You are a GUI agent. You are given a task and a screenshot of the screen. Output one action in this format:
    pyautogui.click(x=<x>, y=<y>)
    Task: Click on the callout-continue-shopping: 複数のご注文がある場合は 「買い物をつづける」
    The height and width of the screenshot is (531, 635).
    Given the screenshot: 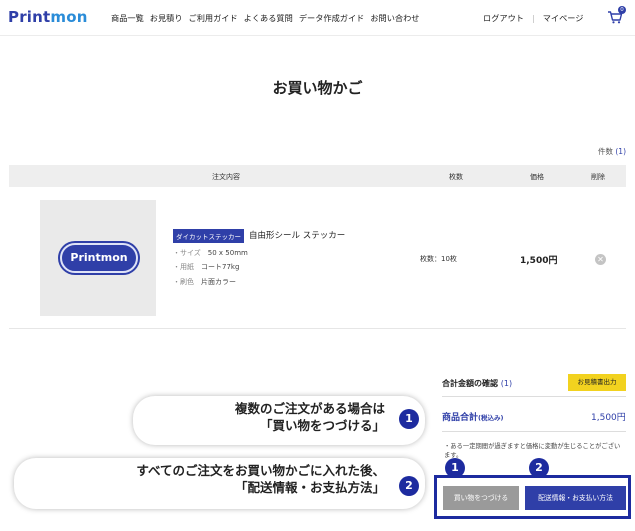 What is the action you would take?
    pyautogui.click(x=279, y=420)
    